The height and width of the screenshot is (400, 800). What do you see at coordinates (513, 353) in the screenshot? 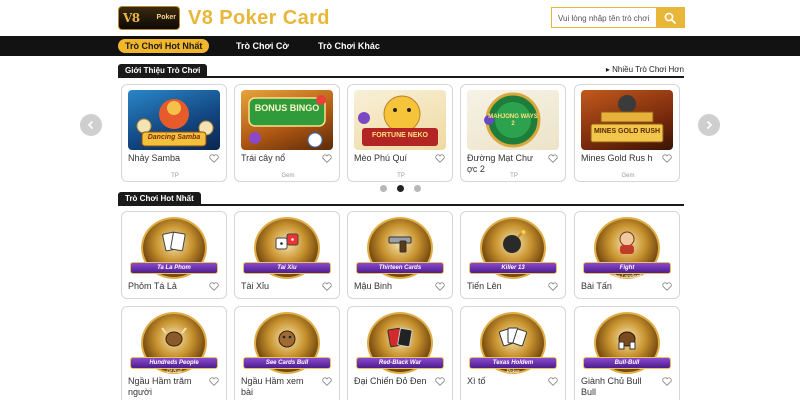
I see `hot-game-card: Texas Holdem Poker Xì tố` at bounding box center [513, 353].